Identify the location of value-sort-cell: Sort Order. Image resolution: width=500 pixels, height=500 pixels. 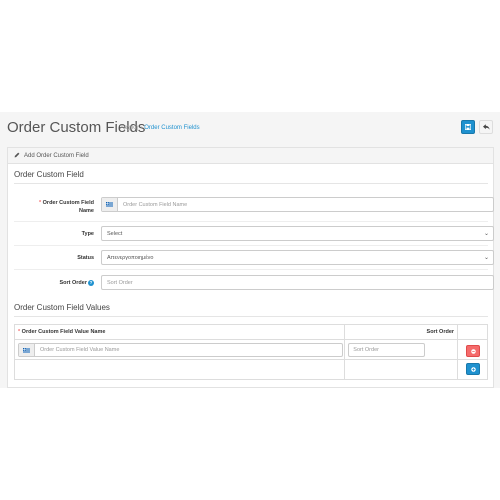
(401, 349).